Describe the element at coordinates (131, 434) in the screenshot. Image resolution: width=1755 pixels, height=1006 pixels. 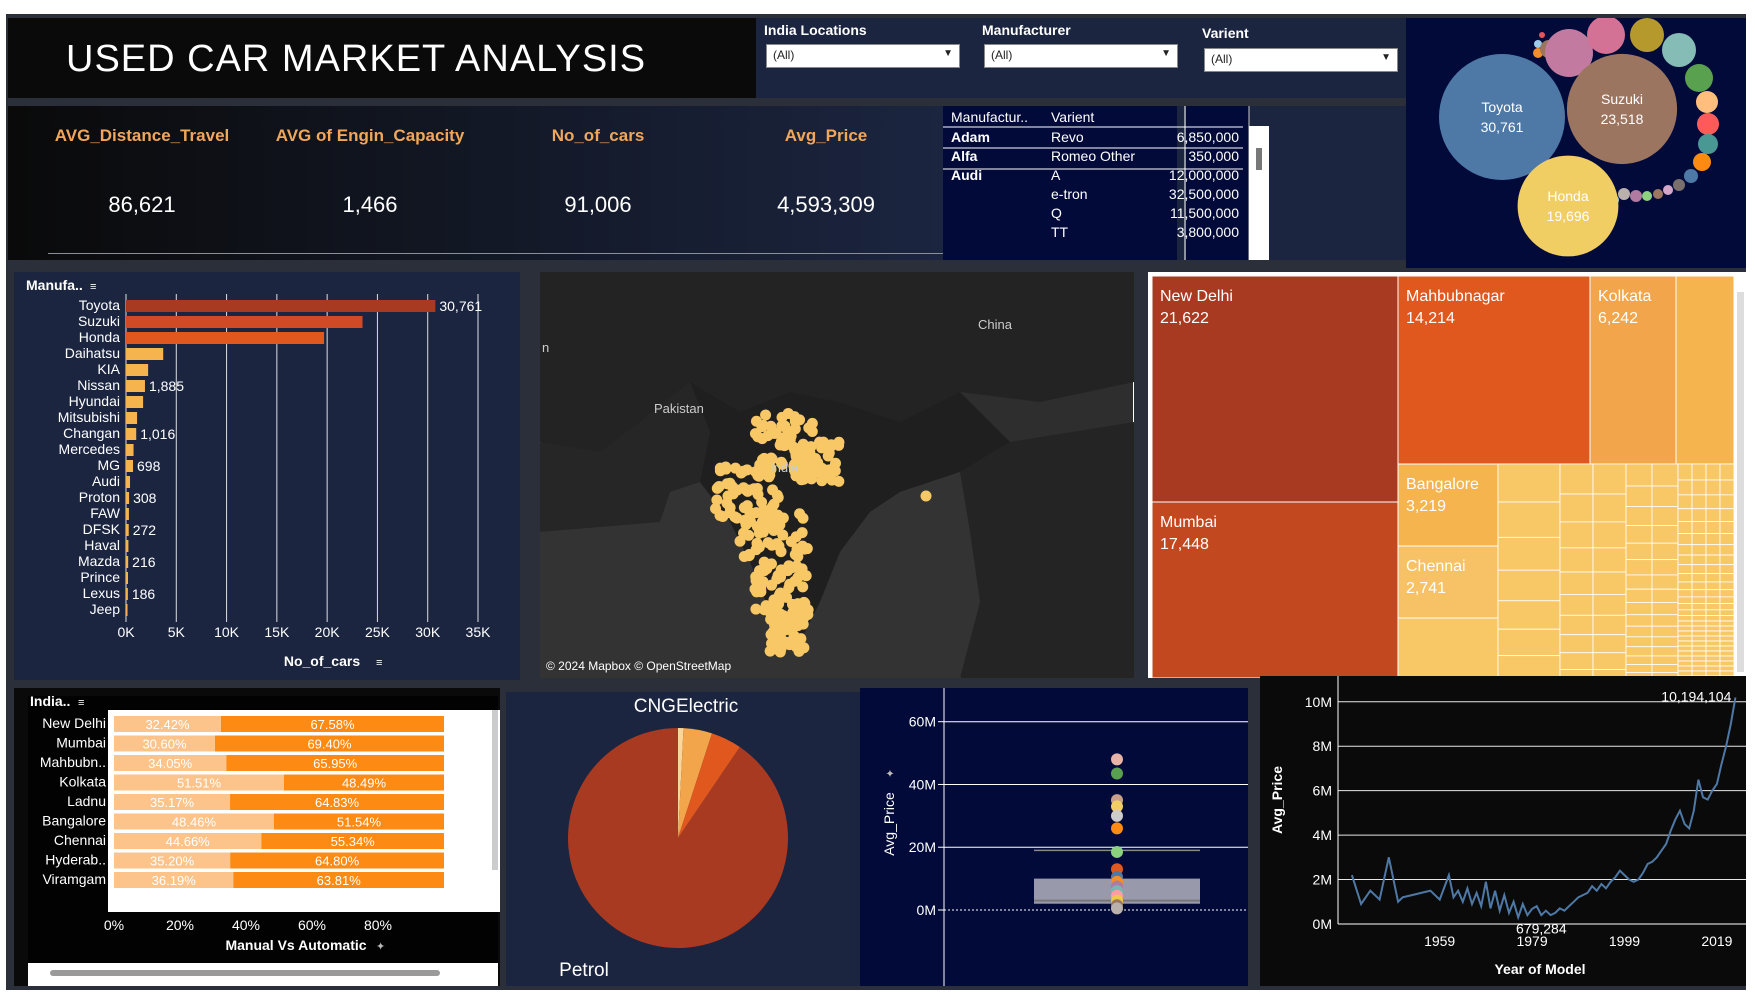
I see `bar-changan` at that location.